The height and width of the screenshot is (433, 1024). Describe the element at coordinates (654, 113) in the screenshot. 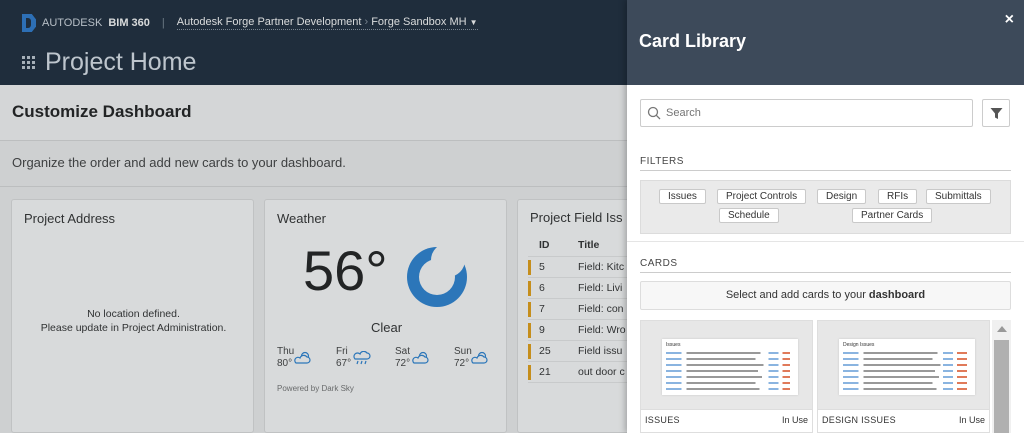

I see `search-icon` at that location.